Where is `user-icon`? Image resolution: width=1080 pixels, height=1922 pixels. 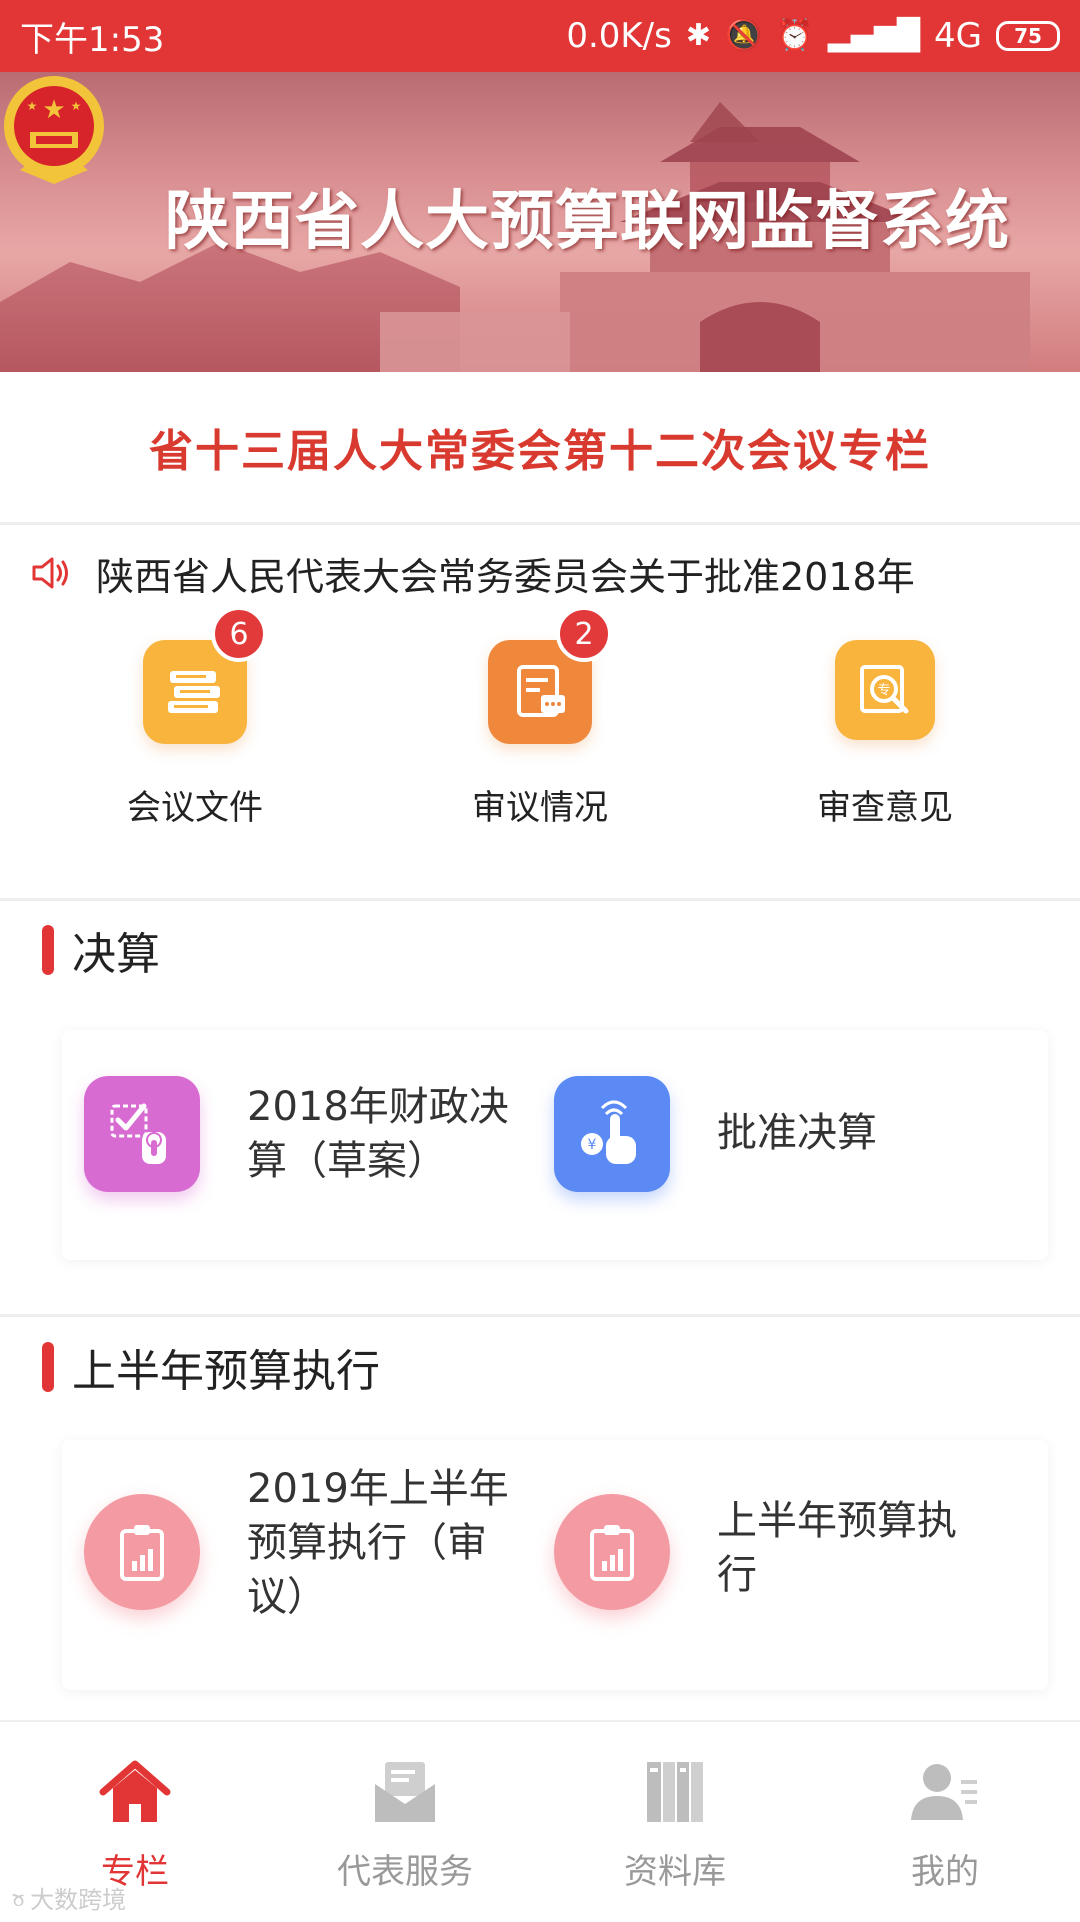
user-icon is located at coordinates (944, 1792).